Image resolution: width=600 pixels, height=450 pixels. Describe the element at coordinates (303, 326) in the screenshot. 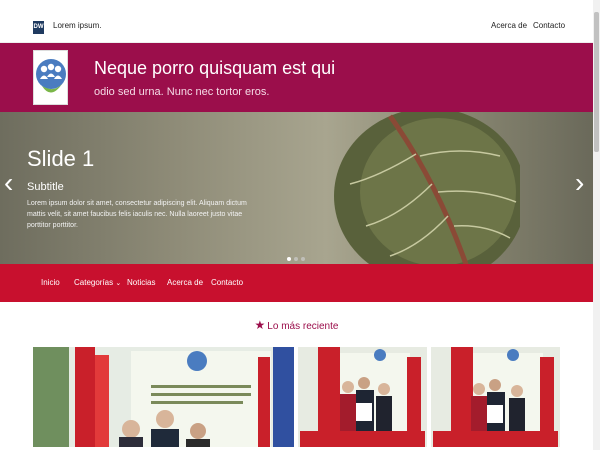

I see `section-title: Lo más reciente` at that location.